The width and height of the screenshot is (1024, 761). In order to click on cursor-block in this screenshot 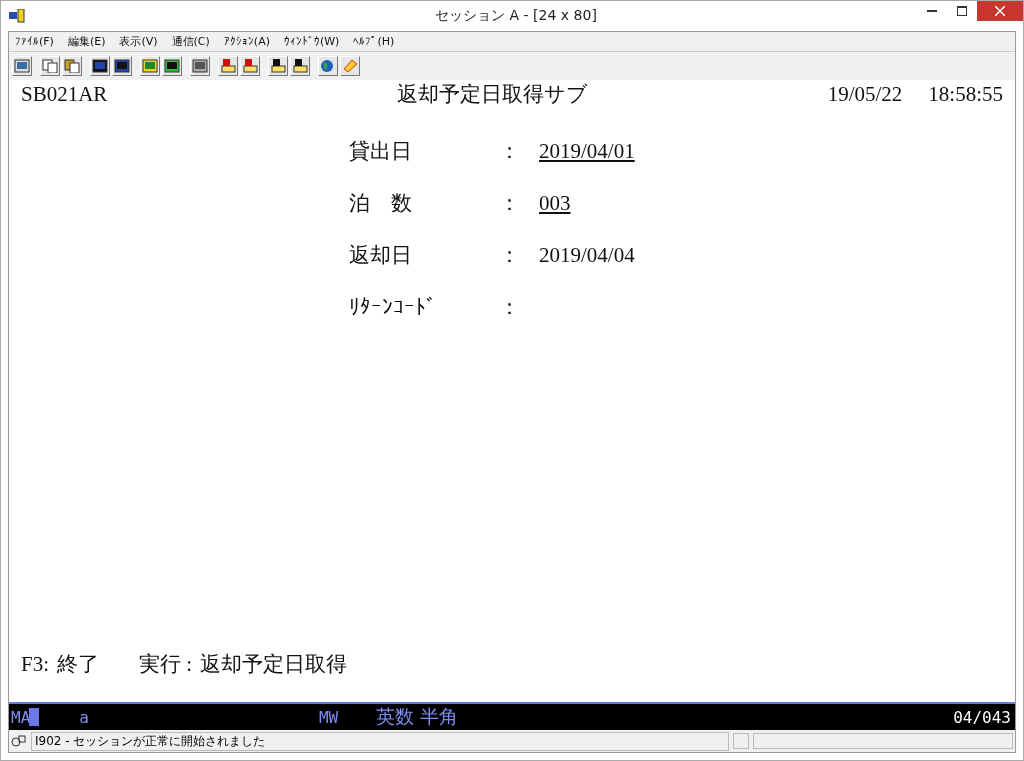, I will do `click(34, 717)`.